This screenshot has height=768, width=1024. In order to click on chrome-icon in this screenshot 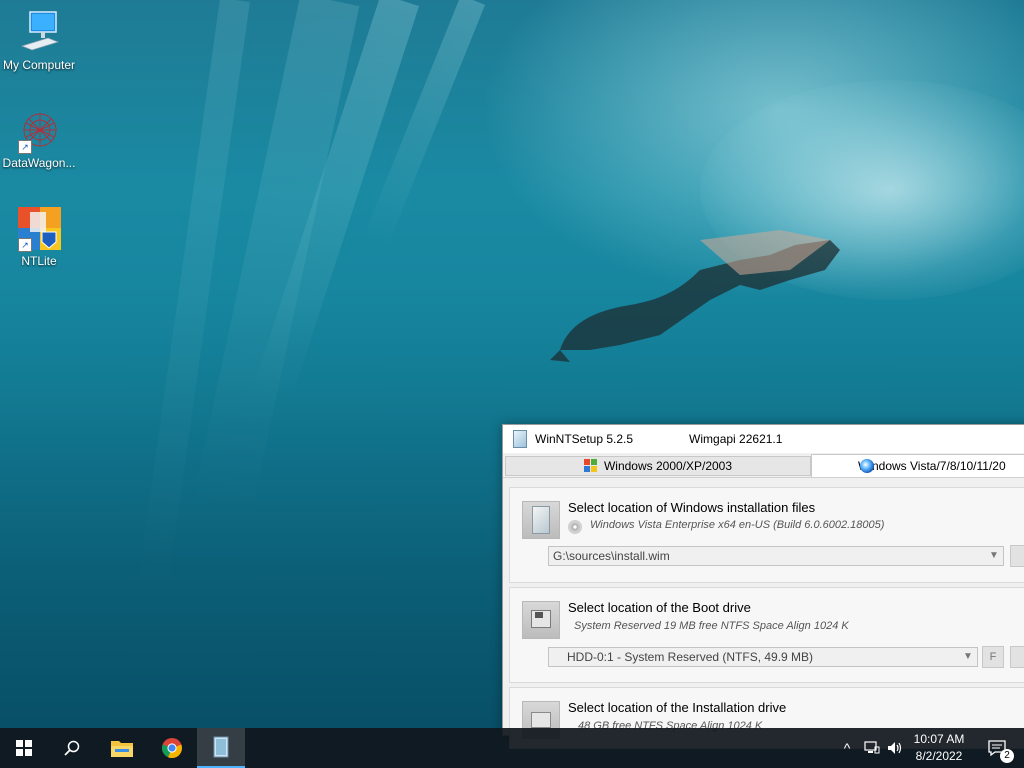, I will do `click(172, 748)`.